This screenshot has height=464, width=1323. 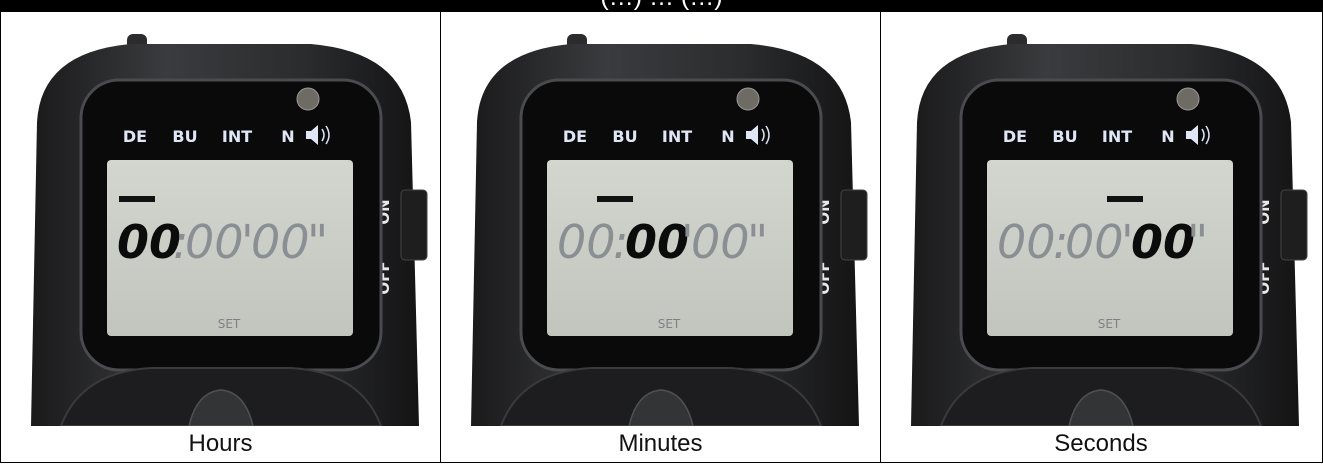 I want to click on panel-caption: Seconds, so click(x=1101, y=443).